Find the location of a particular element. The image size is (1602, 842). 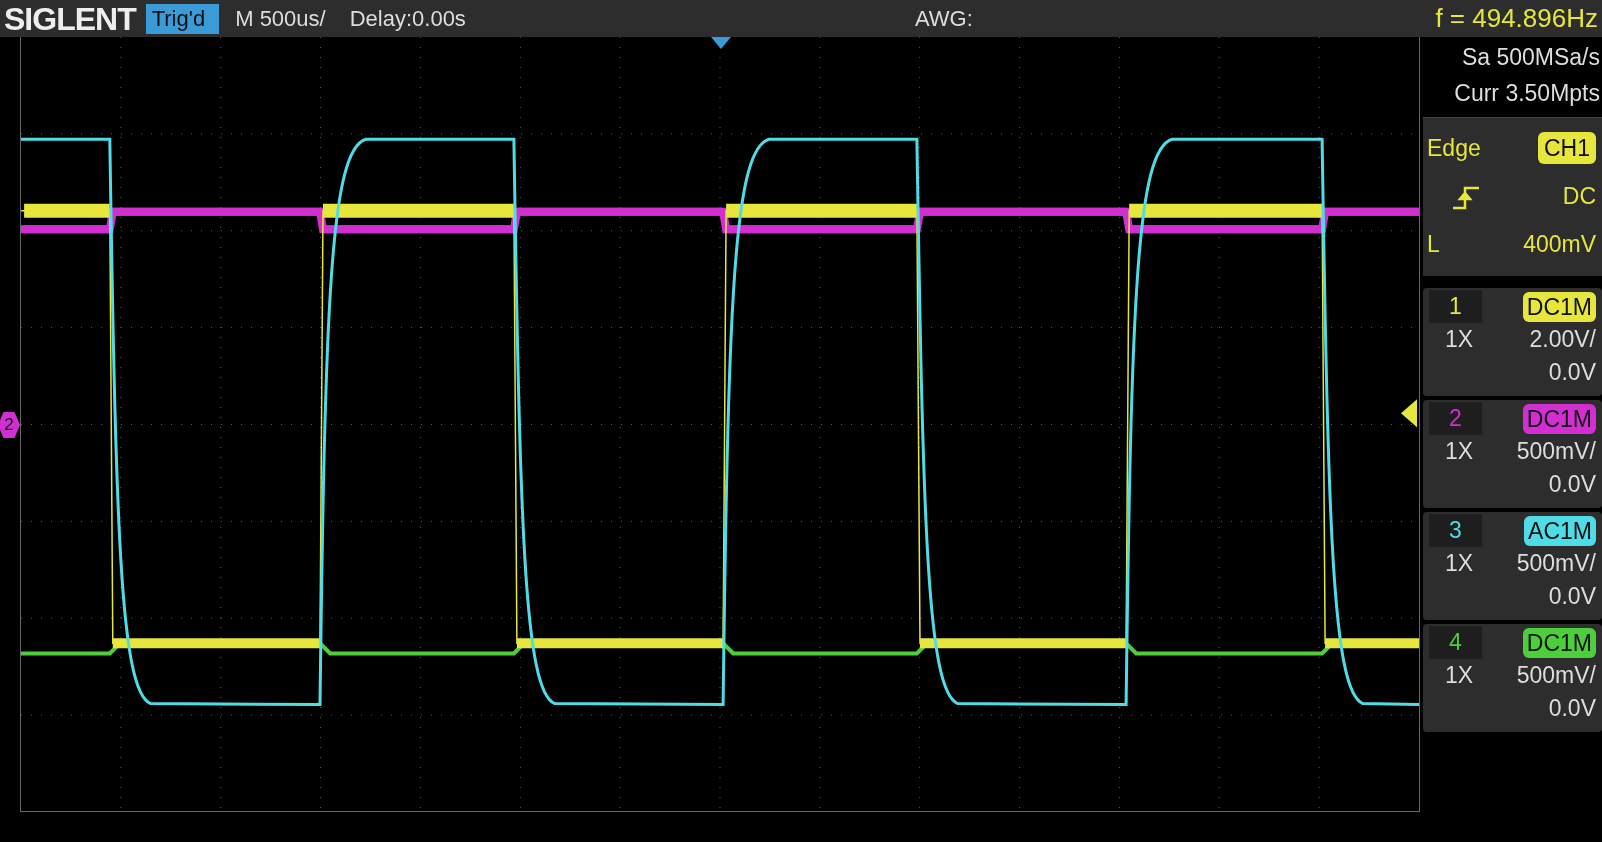

channel-number: 4 is located at coordinates (1455, 642).